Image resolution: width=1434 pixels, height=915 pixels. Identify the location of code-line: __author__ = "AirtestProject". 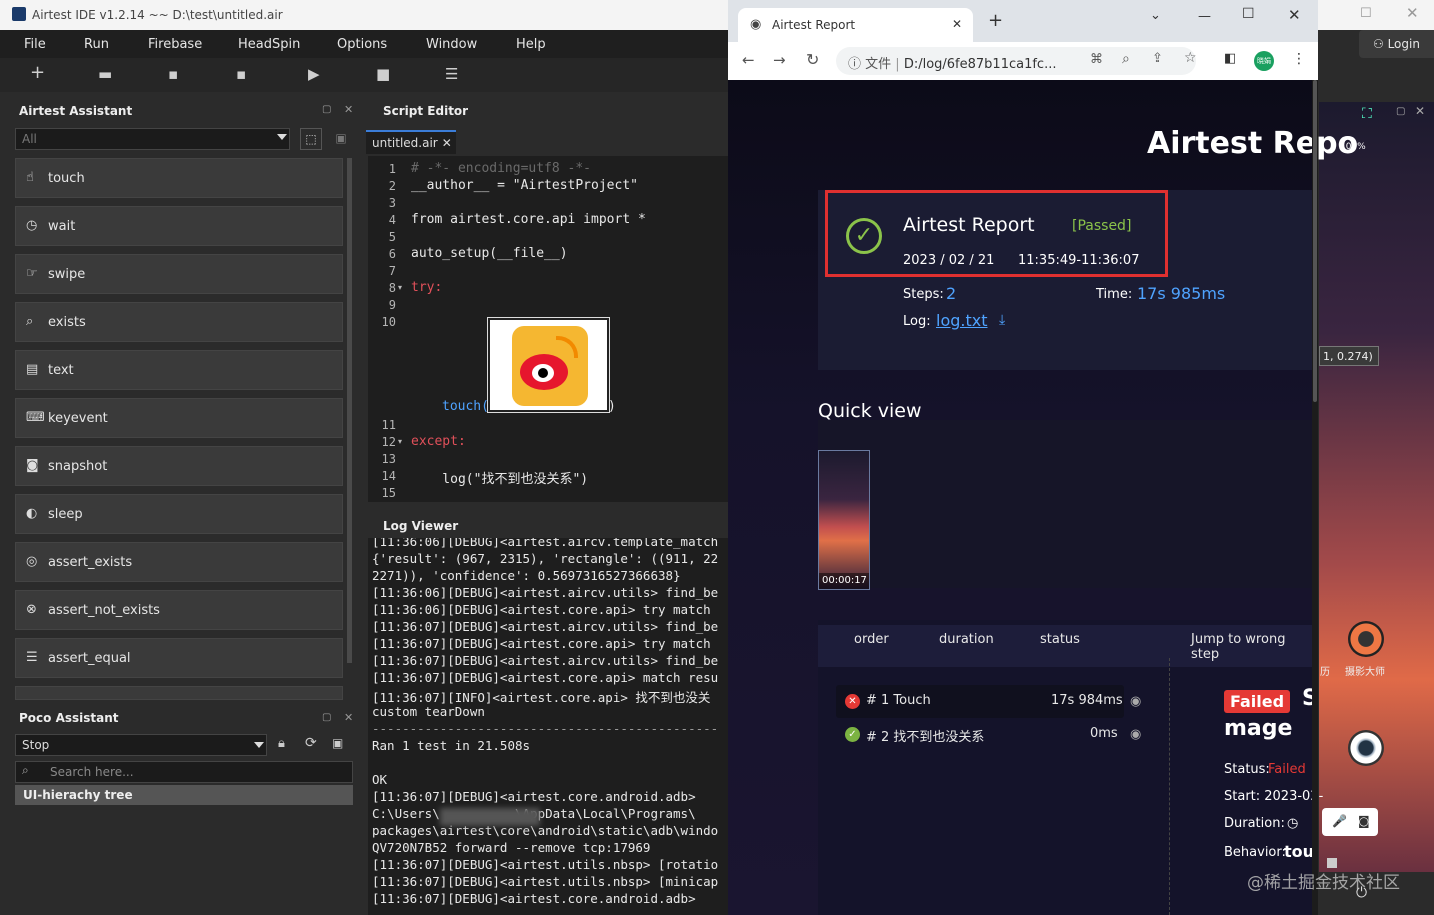
(524, 185).